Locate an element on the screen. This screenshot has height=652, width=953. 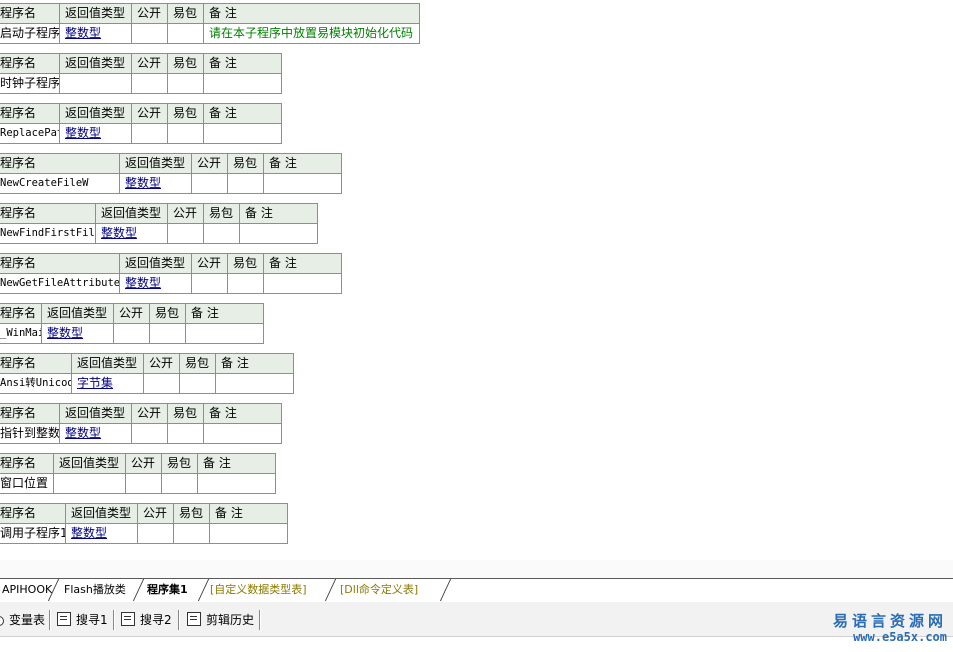
procedure-table: 程序名 返回值类型 公开 易包 备 注 NewCreateFileW 整数型 is located at coordinates (171, 173).